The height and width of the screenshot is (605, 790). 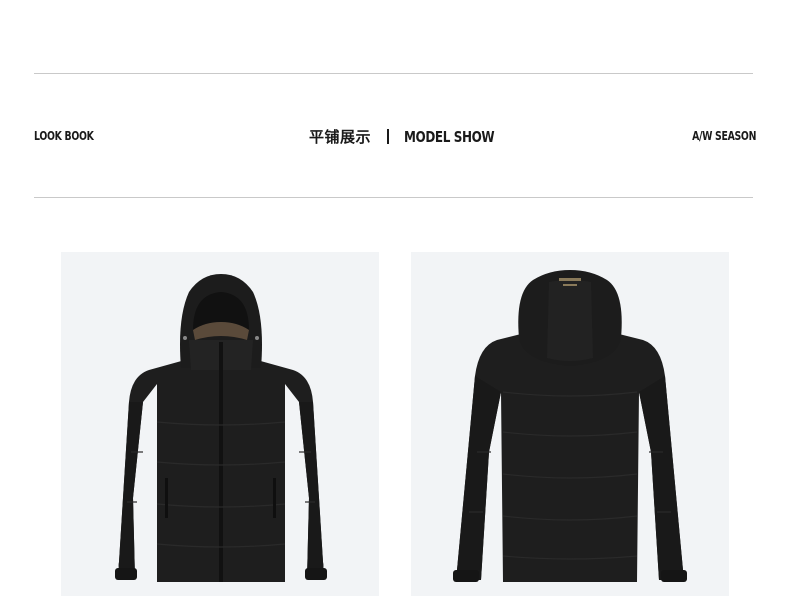 I want to click on section-title: 平铺展示 MODEL SHOW, so click(x=413, y=138).